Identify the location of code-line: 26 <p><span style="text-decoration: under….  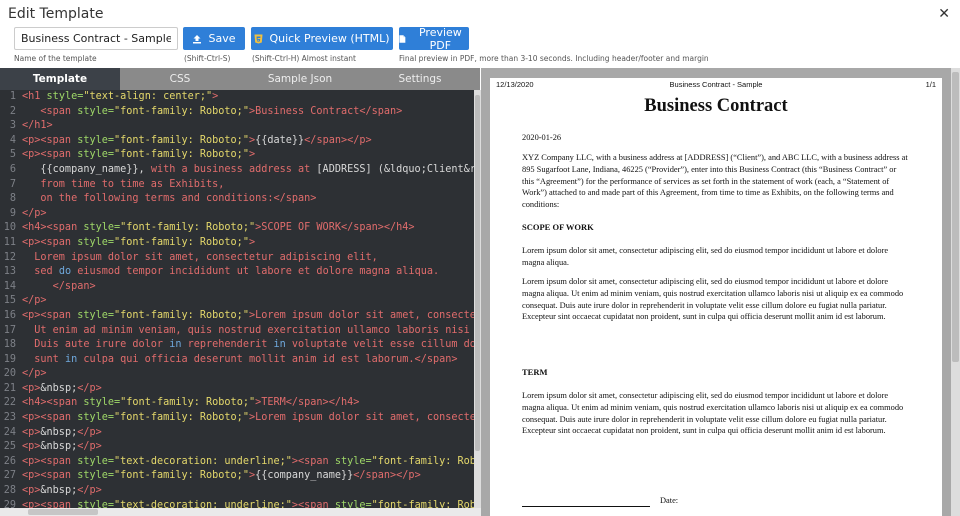
(237, 462).